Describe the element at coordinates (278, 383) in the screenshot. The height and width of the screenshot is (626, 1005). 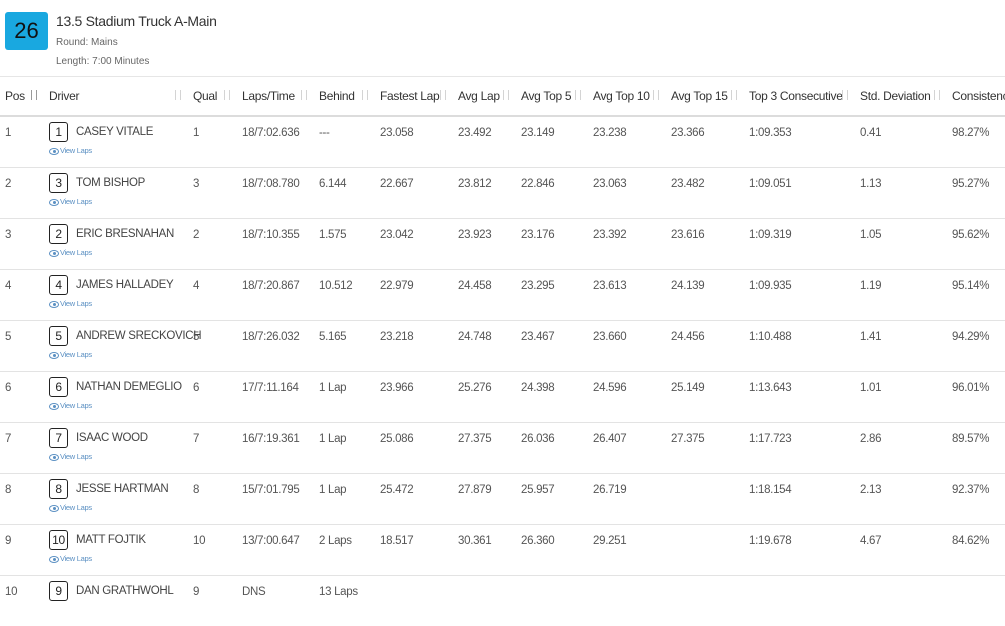
I see `cell-value: 17/7:11.164` at that location.